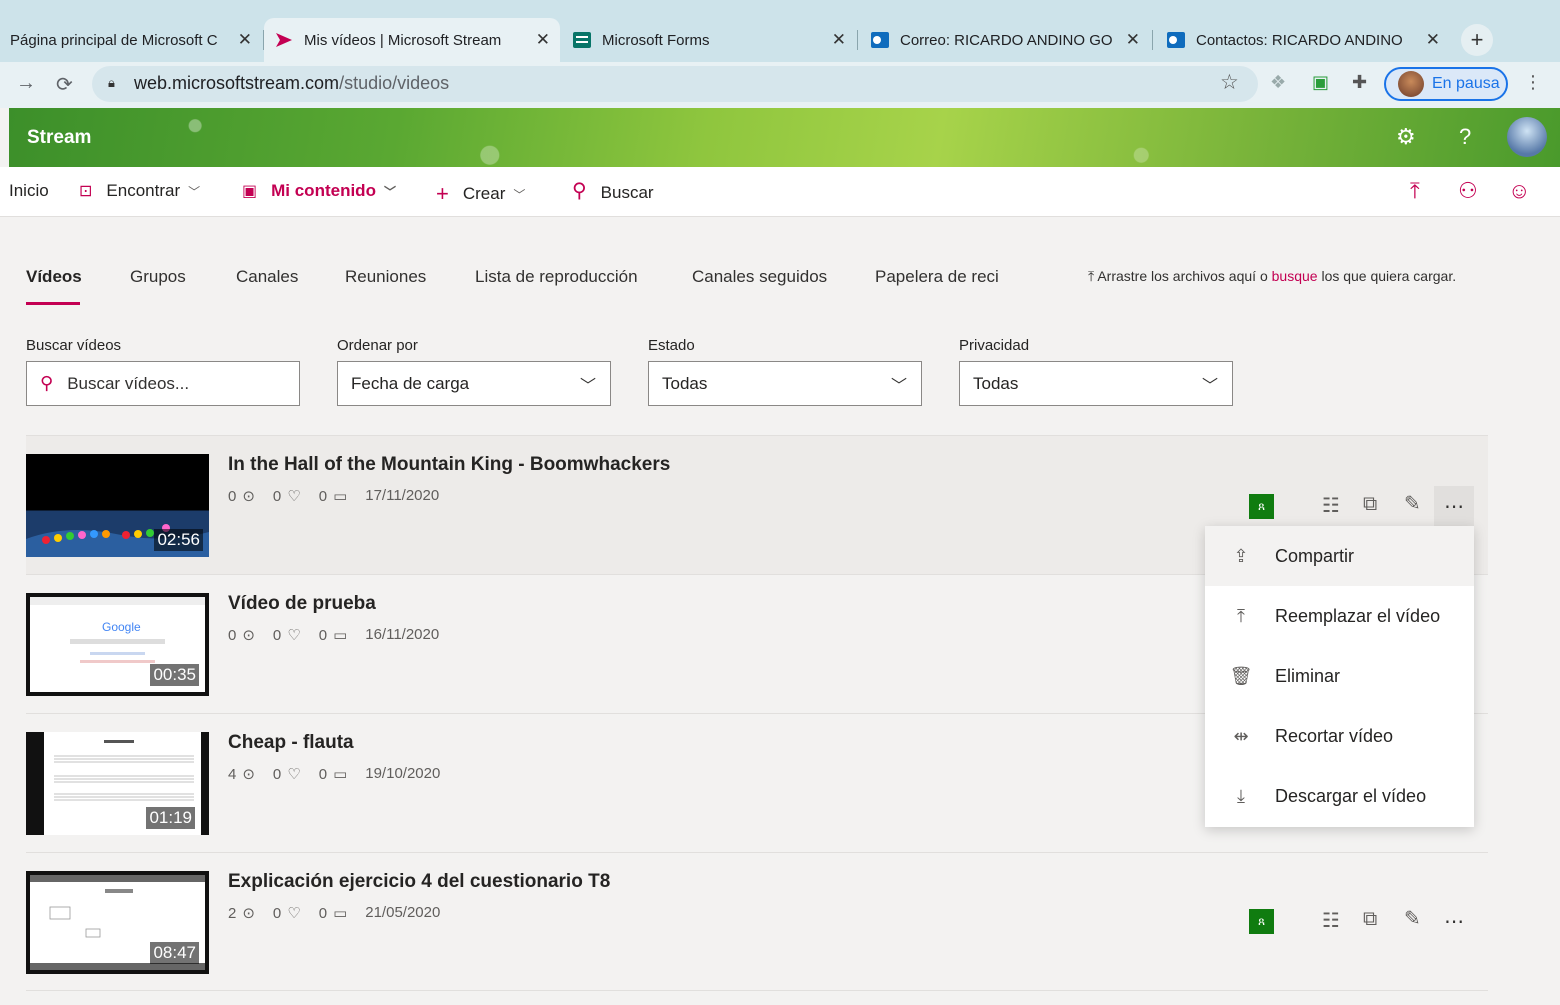 The height and width of the screenshot is (1005, 1560). Describe the element at coordinates (53, 303) in the screenshot. I see `active-tab-indicator` at that location.